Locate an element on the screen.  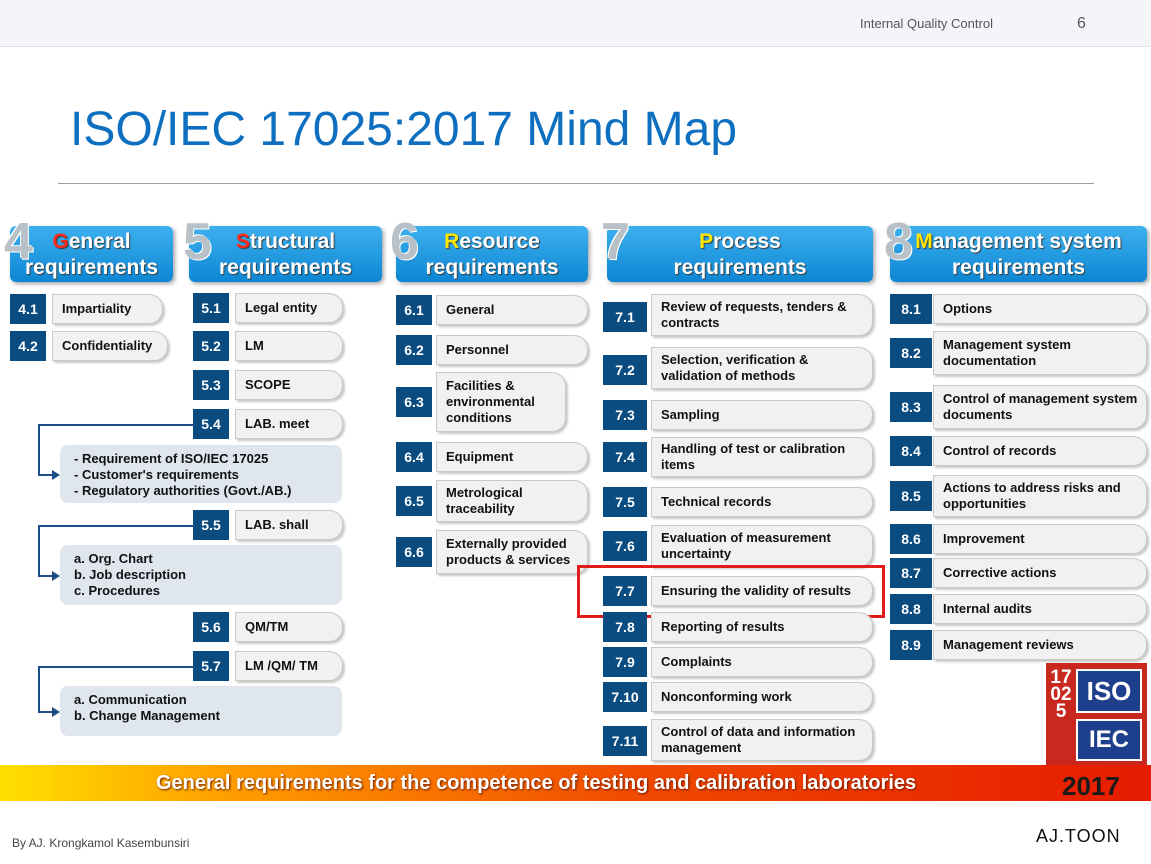
item-6-2: 6.2 Personnel is located at coordinates (492, 350).